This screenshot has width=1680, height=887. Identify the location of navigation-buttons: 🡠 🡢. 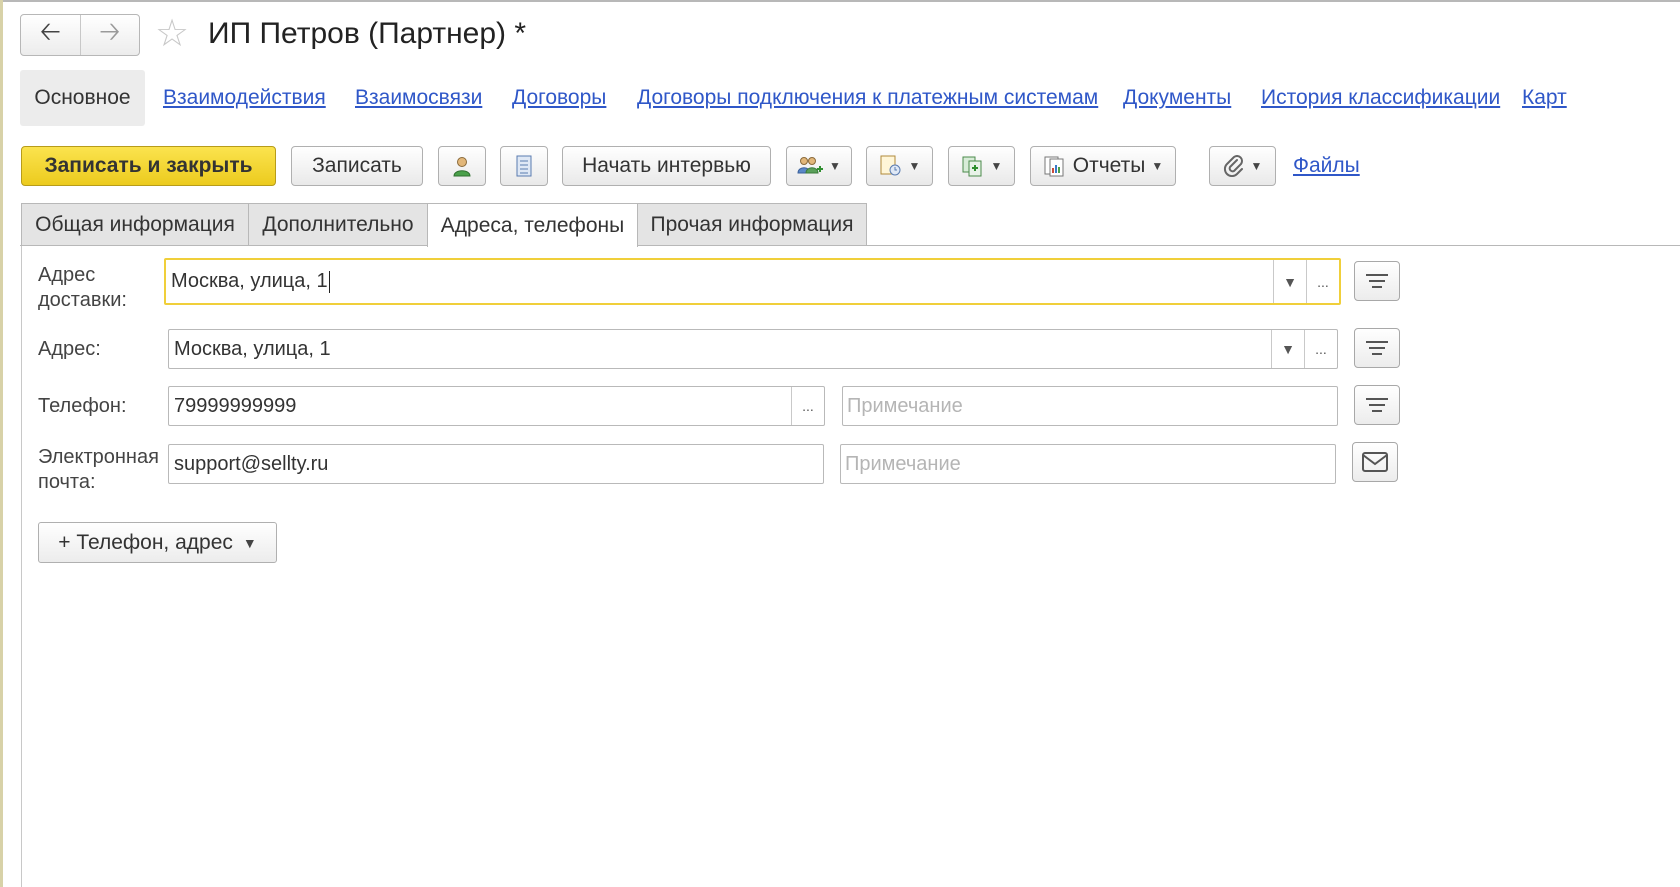
(80, 35).